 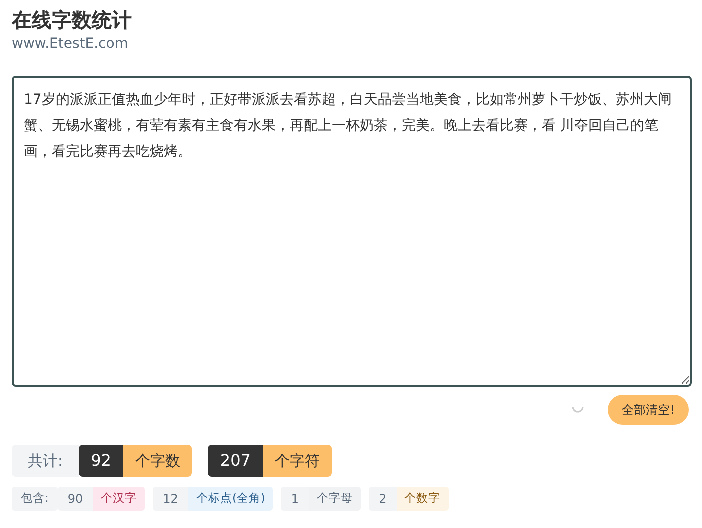 What do you see at coordinates (46, 461) in the screenshot?
I see `total-label: 共计:` at bounding box center [46, 461].